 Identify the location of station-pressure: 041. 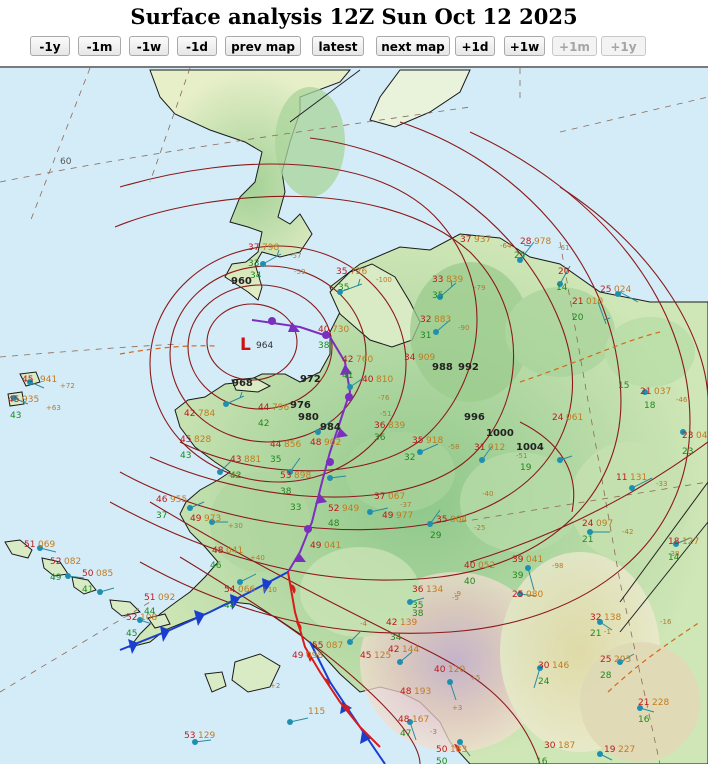
(534, 560).